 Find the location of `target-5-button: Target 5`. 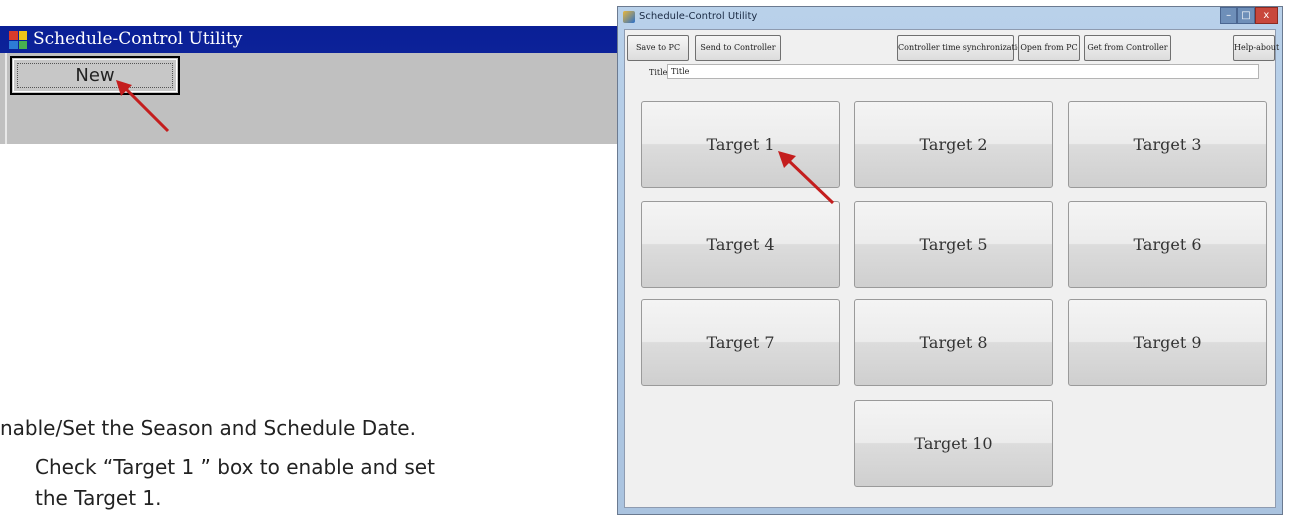

target-5-button: Target 5 is located at coordinates (953, 244).